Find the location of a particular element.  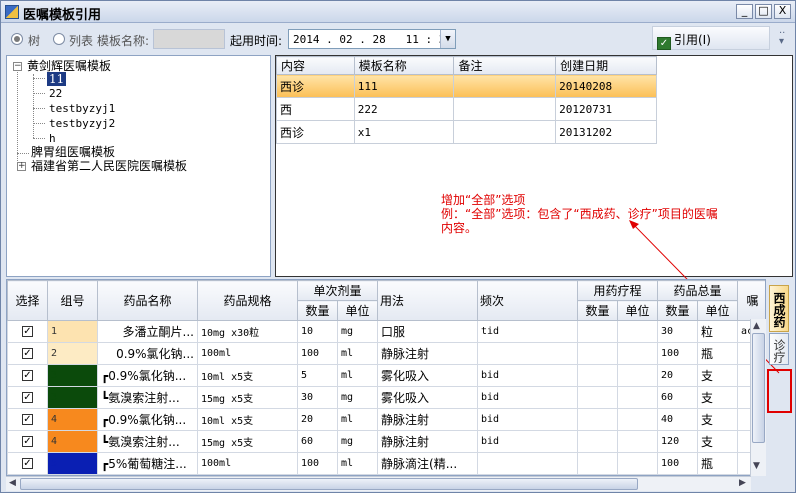

maximize-button: □ is located at coordinates (763, 11).